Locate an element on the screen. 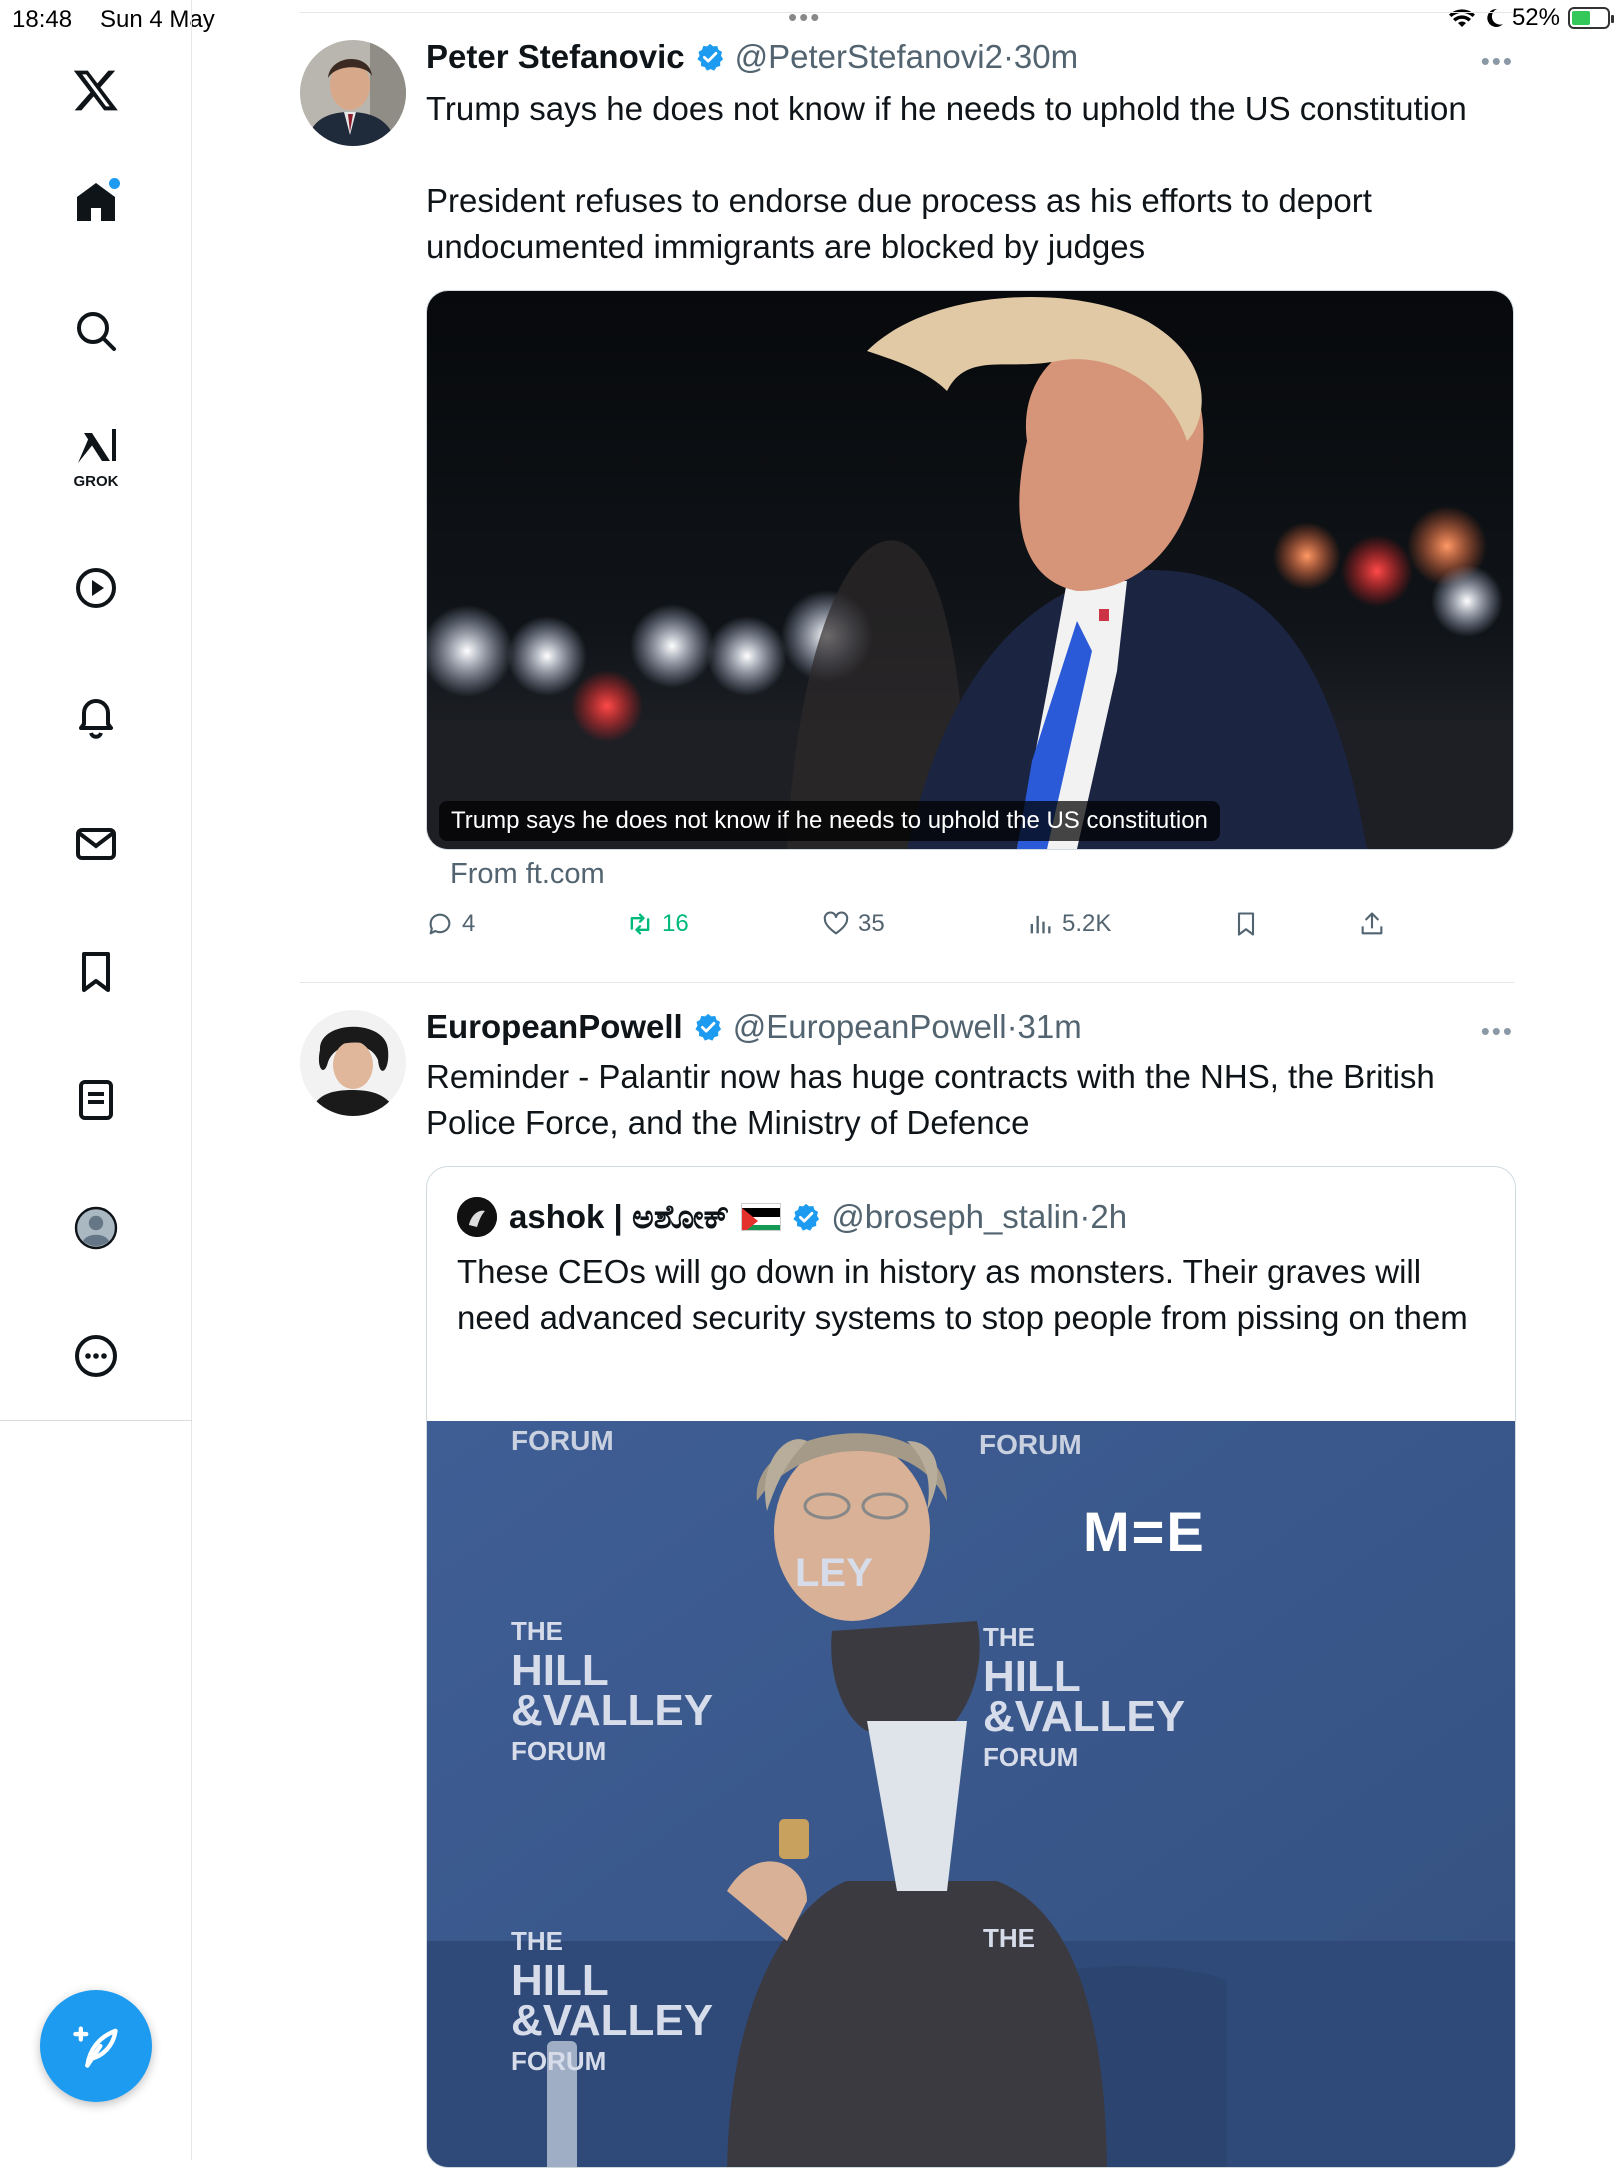 This screenshot has width=1620, height=2168. x-logo-icon is located at coordinates (96, 90).